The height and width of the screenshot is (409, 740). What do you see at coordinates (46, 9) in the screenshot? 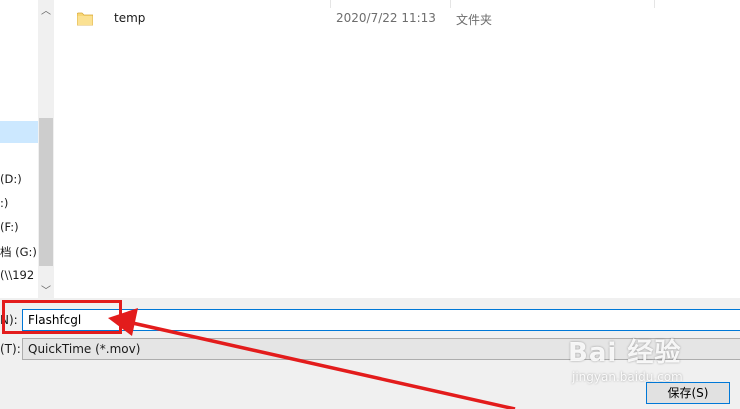
I see `scroll-up-icon: ︿` at bounding box center [46, 9].